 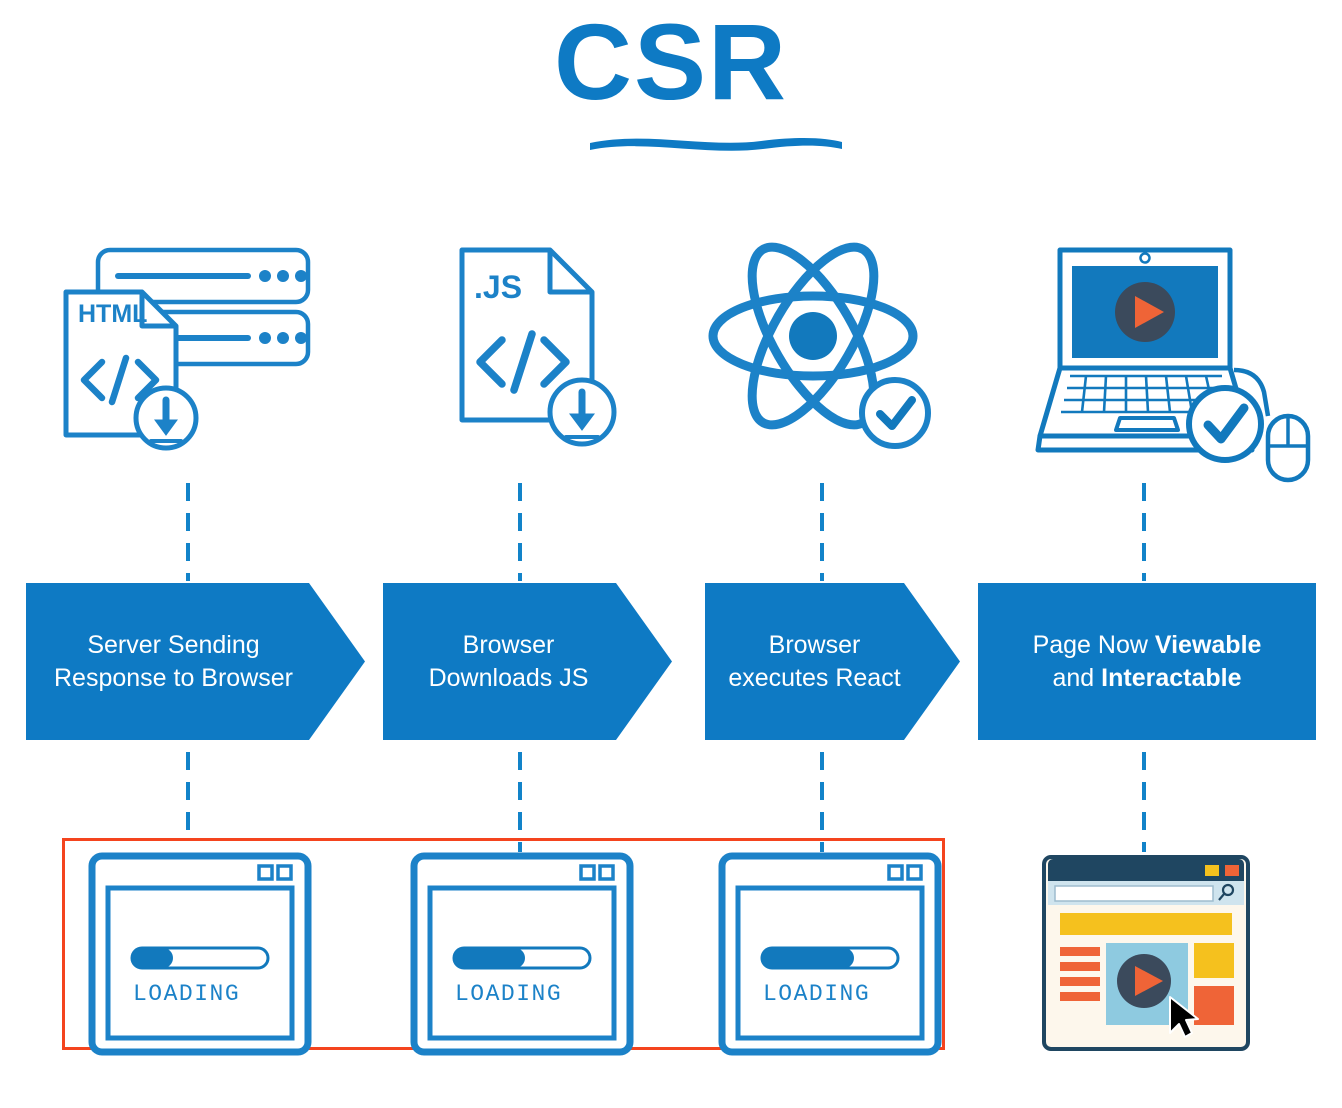 I want to click on svg-text: .JS, so click(x=498, y=287).